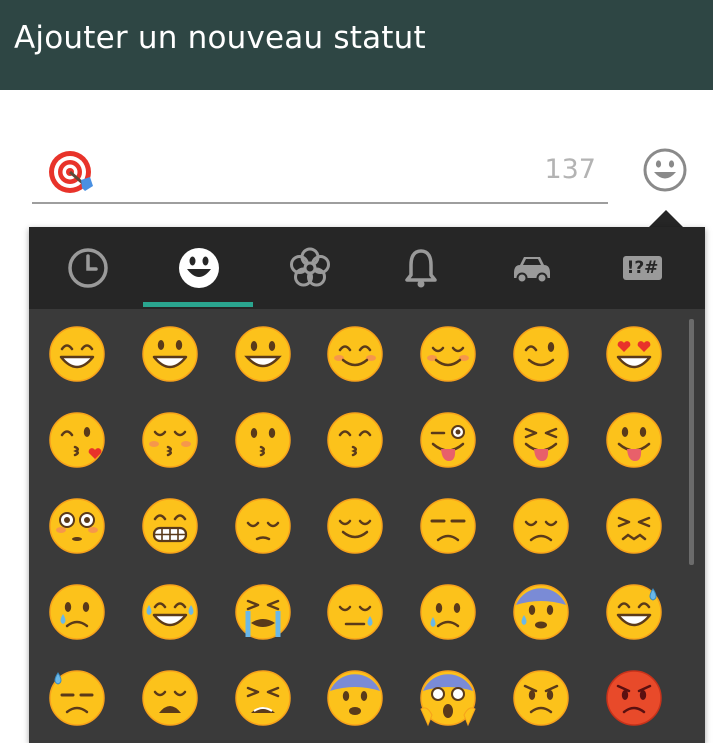 This screenshot has height=743, width=713. I want to click on smiley-icon, so click(198, 268).